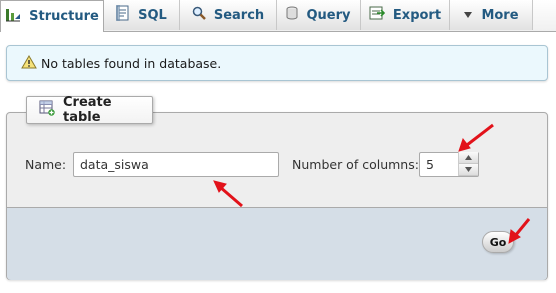 Image resolution: width=556 pixels, height=293 pixels. Describe the element at coordinates (176, 164) in the screenshot. I see `table-name-input: data_siswa` at that location.